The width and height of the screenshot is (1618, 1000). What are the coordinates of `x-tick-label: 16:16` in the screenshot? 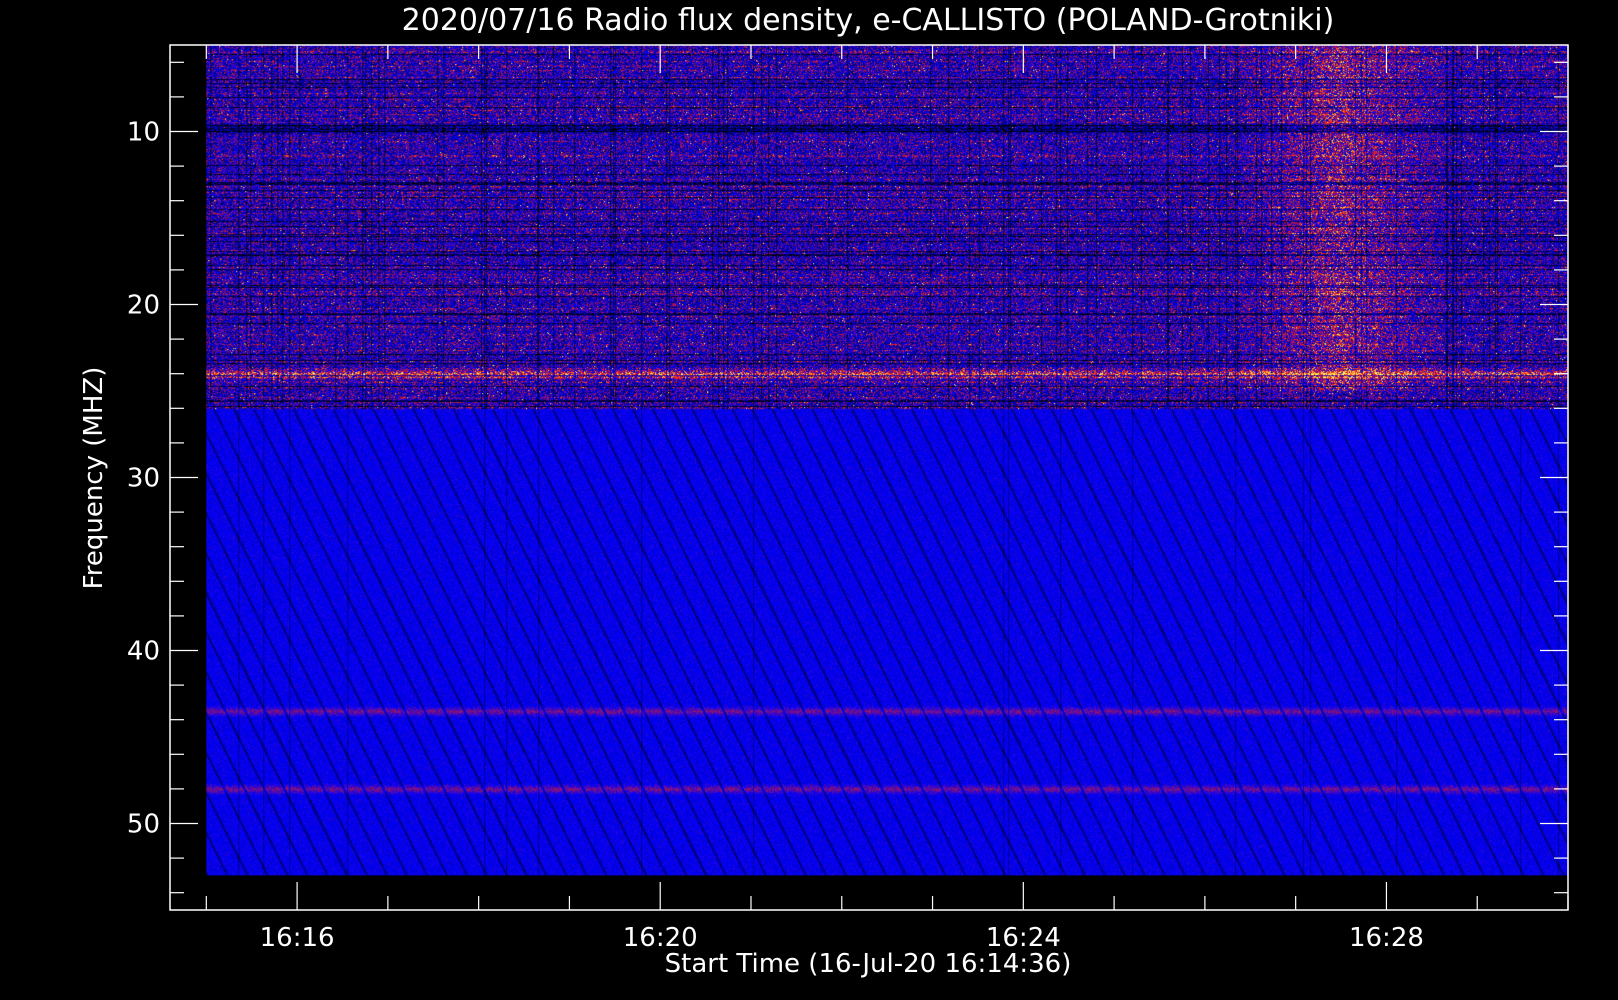 It's located at (297, 938).